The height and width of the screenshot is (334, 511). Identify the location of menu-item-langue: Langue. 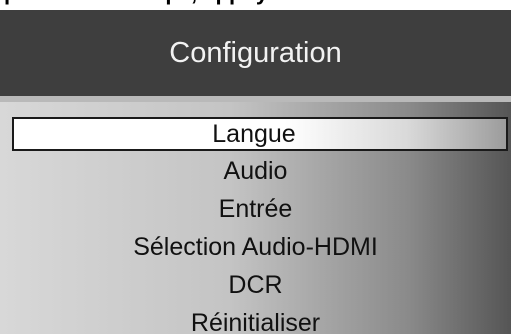
(260, 134).